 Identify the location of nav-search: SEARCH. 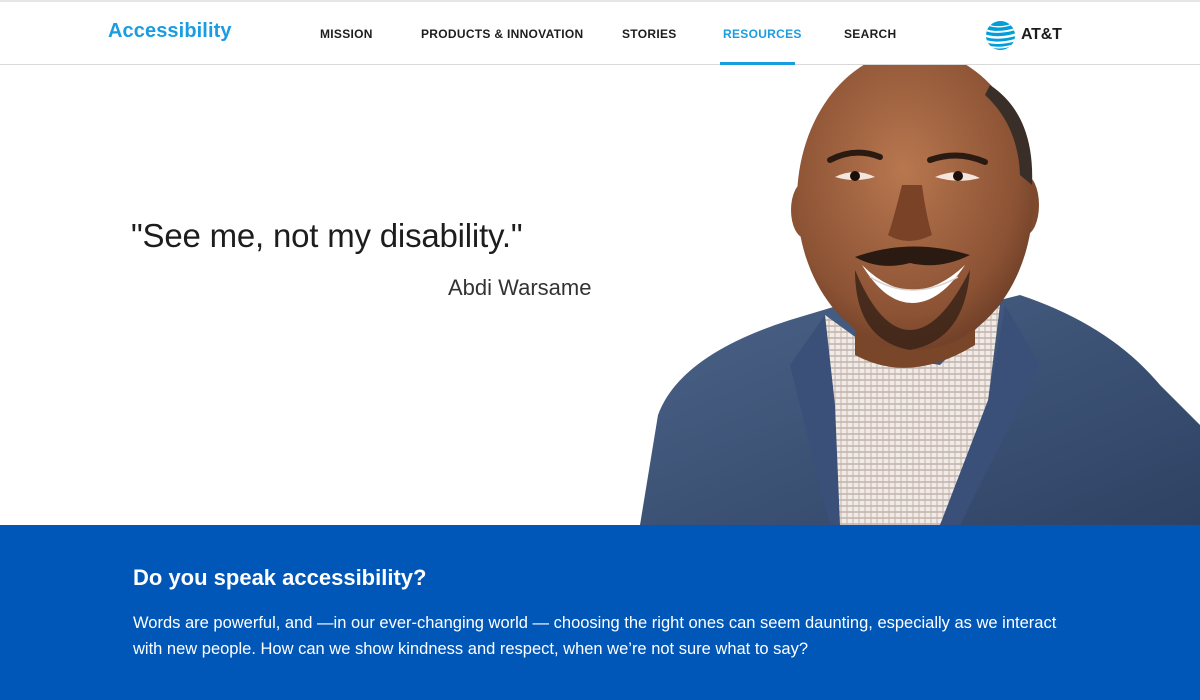
(870, 34).